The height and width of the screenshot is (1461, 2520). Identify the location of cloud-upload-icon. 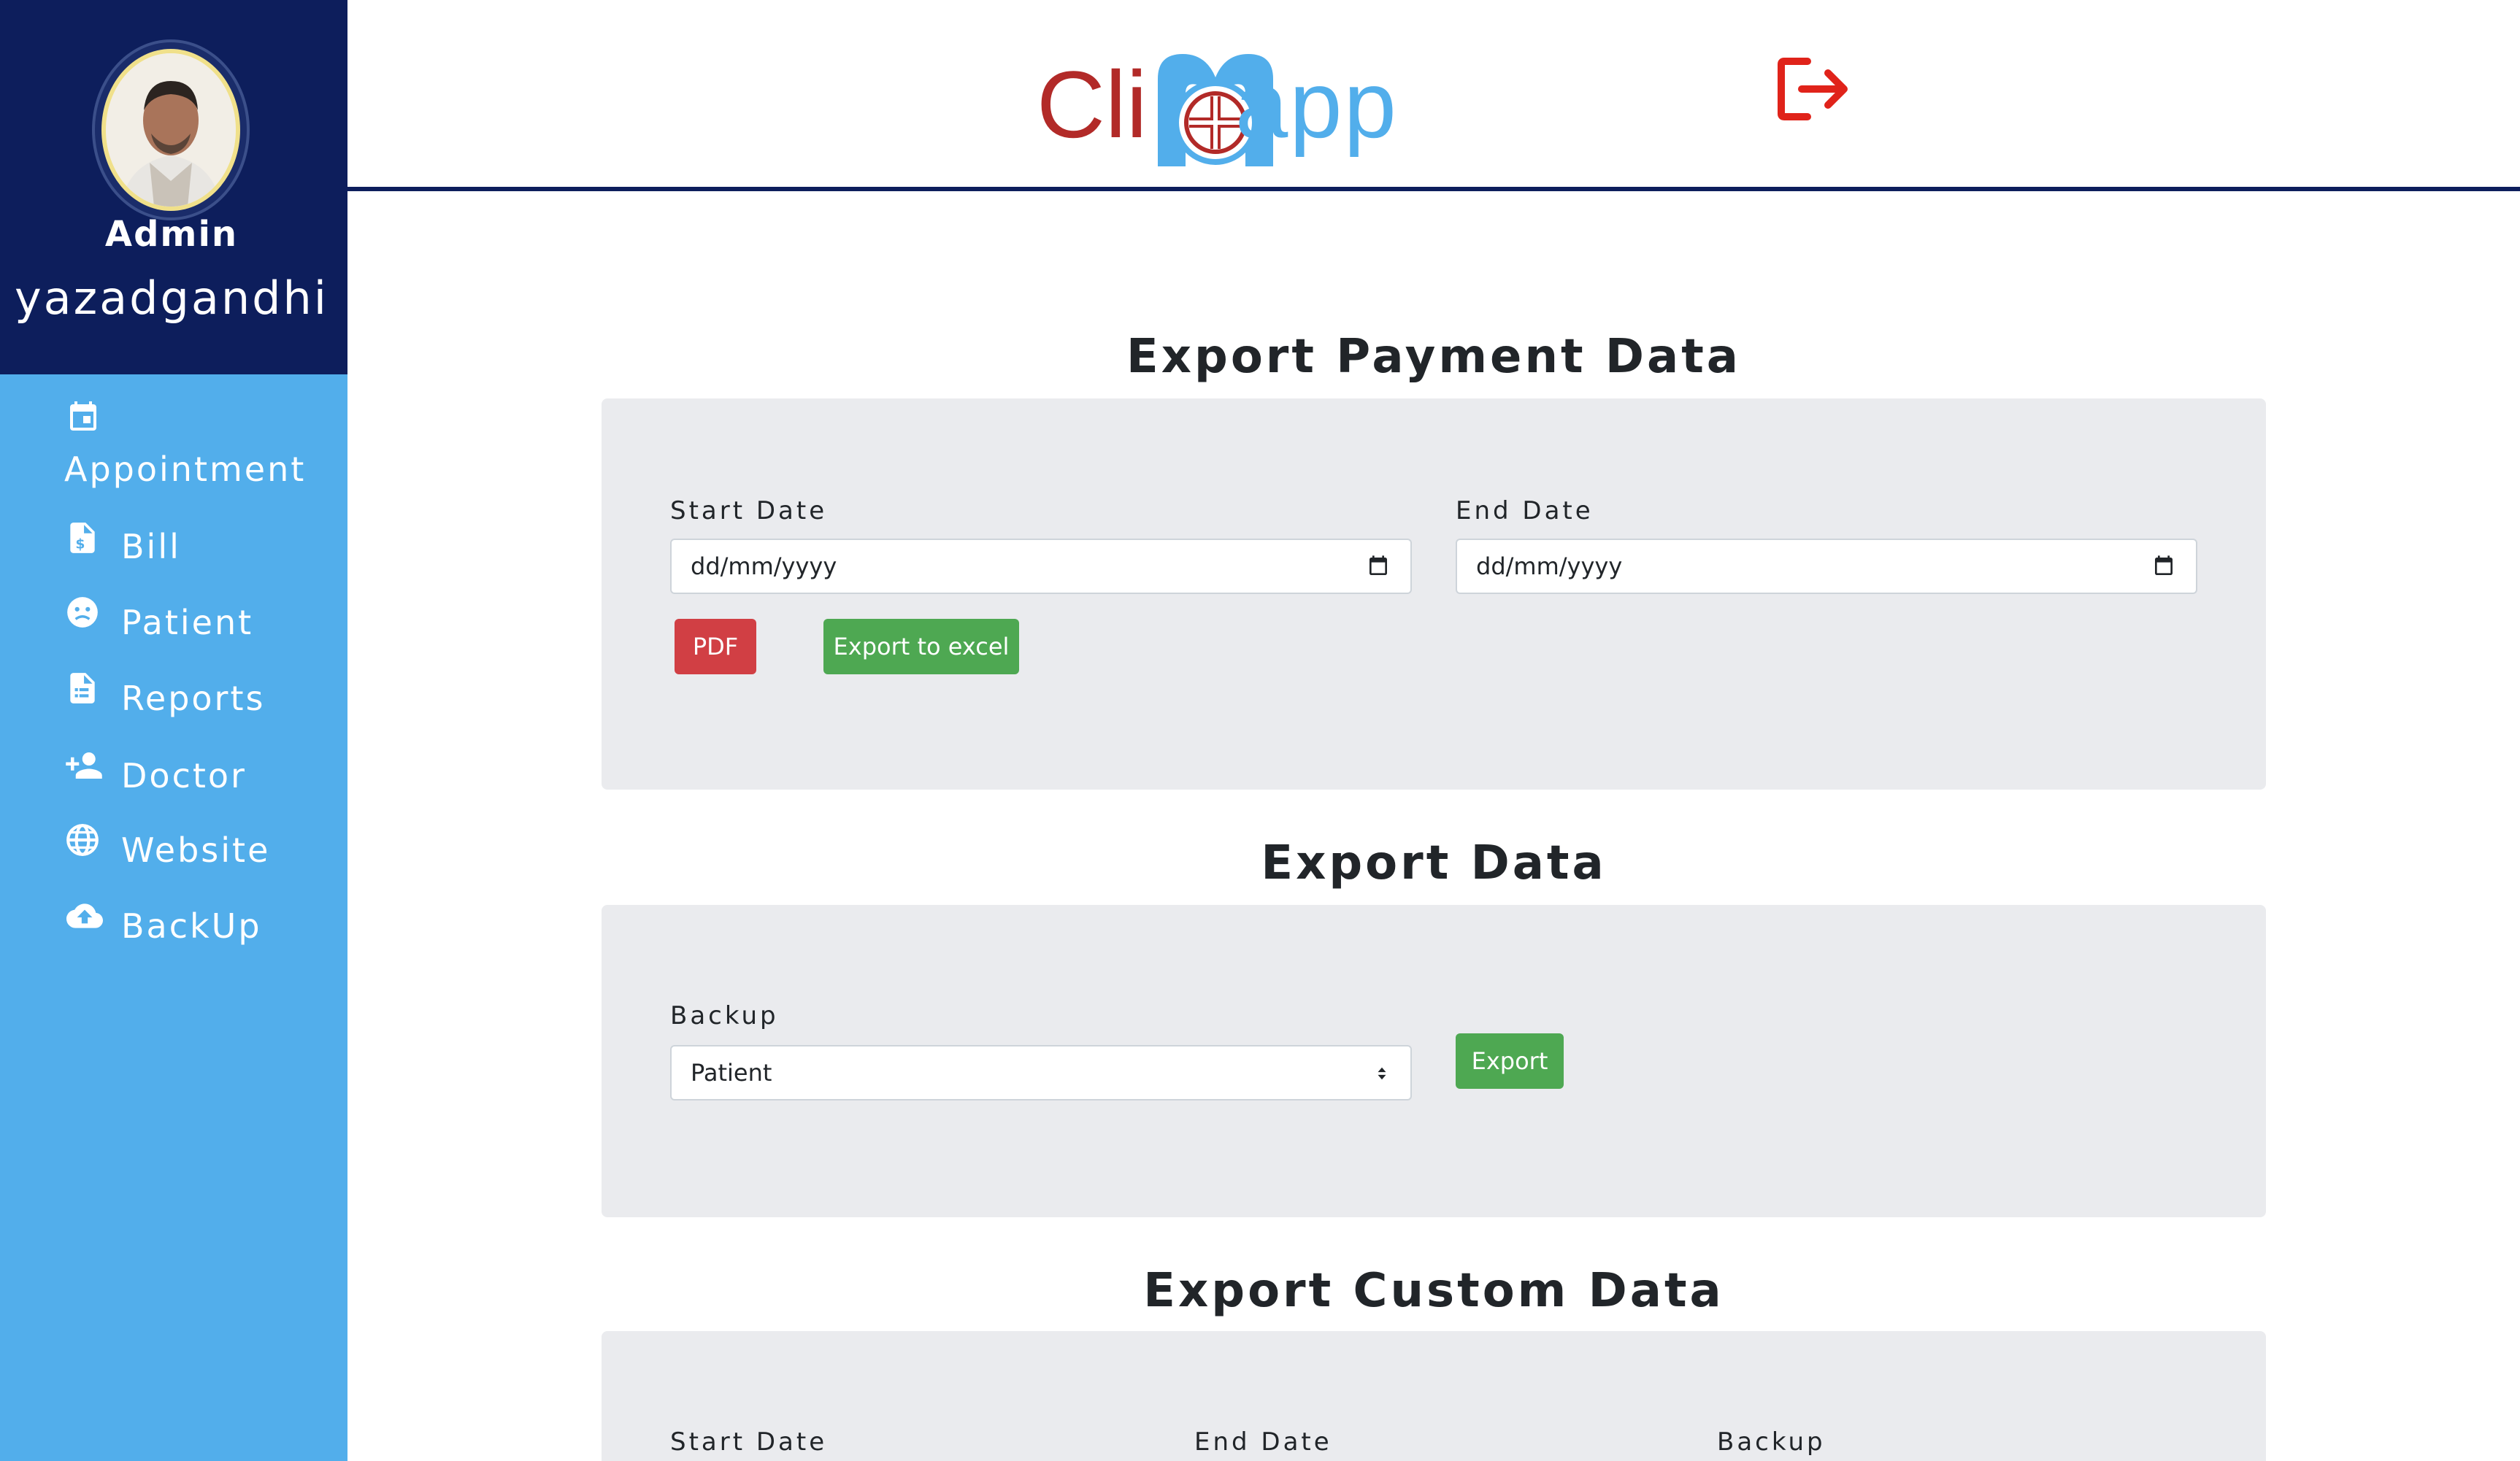
(84, 915).